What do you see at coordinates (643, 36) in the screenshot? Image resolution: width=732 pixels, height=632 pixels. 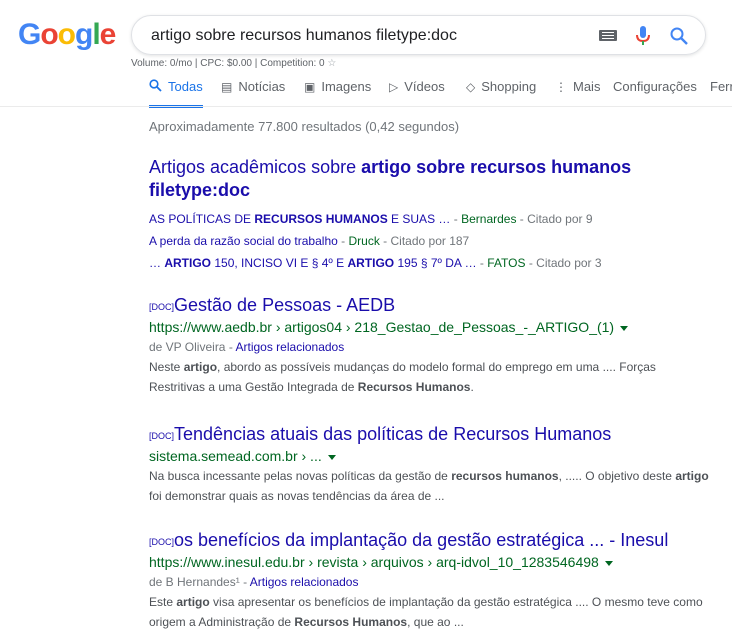 I see `microphone-icon` at bounding box center [643, 36].